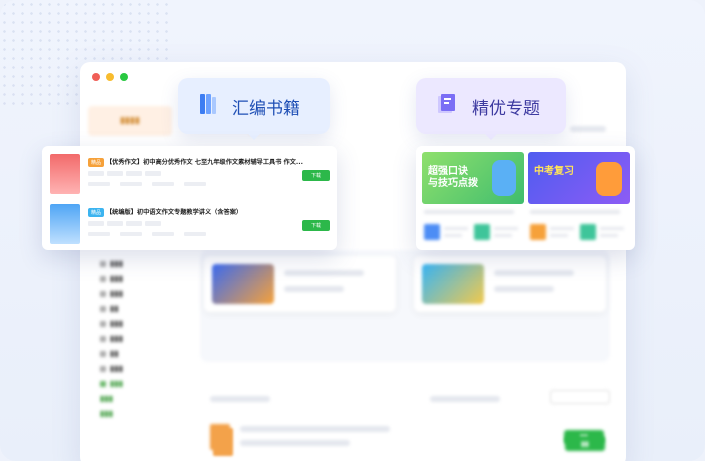 Image resolution: width=705 pixels, height=461 pixels. What do you see at coordinates (453, 177) in the screenshot?
I see `topic-banner-title: 超强口诀 与技巧点拨` at bounding box center [453, 177].